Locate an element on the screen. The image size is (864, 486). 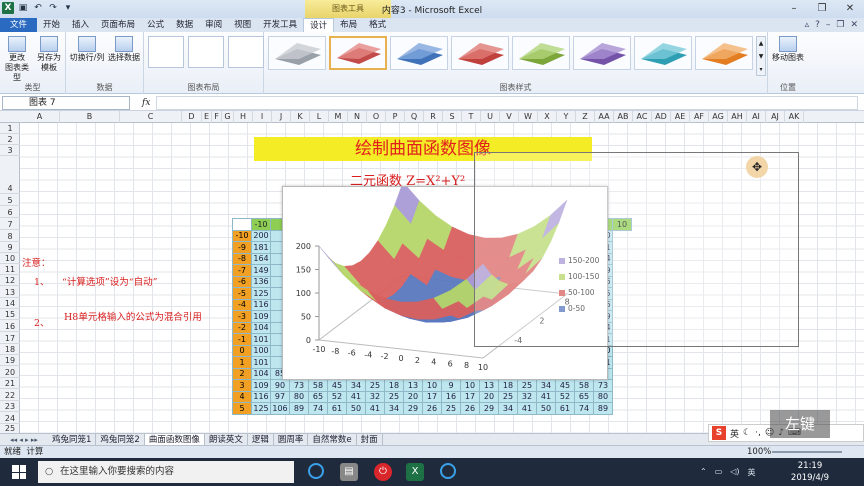
column-header: E is located at coordinates (207, 117).